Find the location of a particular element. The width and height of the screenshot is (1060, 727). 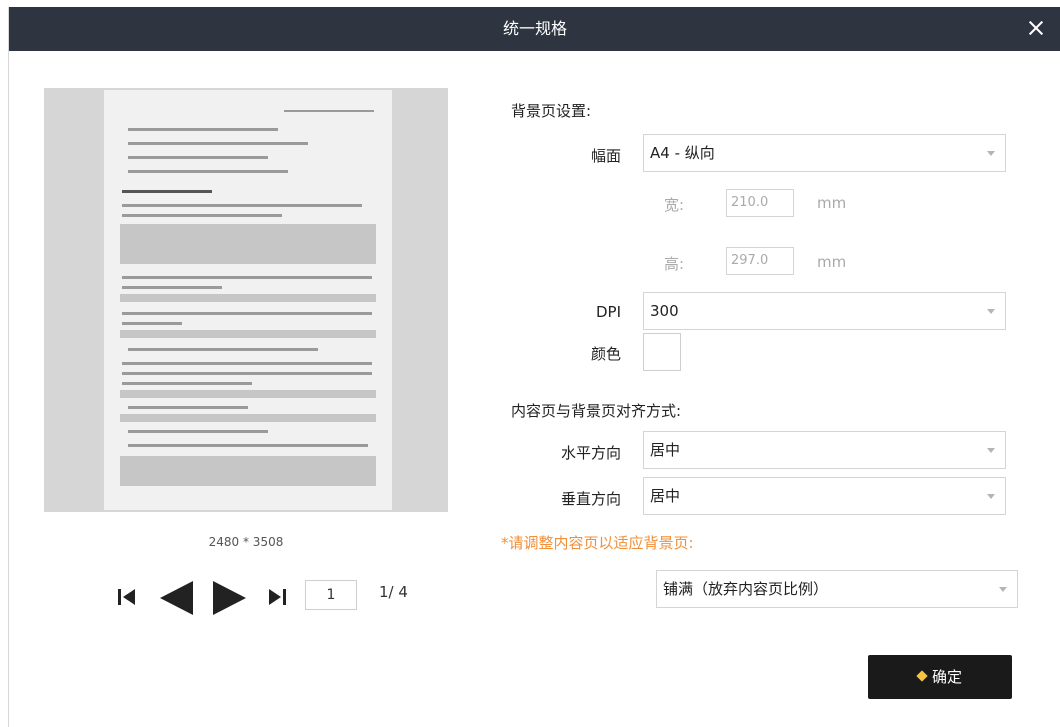

dialog-titlebar: 统一规格 is located at coordinates (534, 29).